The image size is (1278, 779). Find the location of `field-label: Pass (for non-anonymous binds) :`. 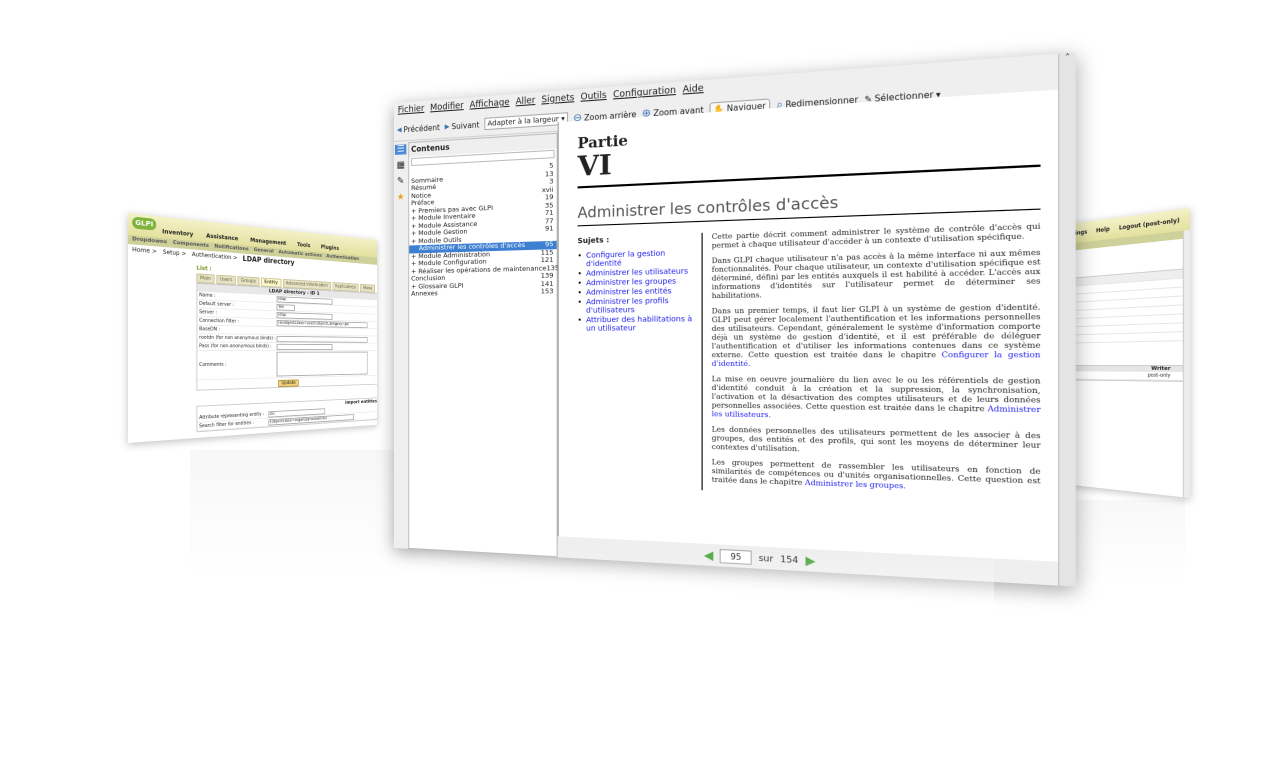

field-label: Pass (for non-anonymous binds) : is located at coordinates (235, 346).